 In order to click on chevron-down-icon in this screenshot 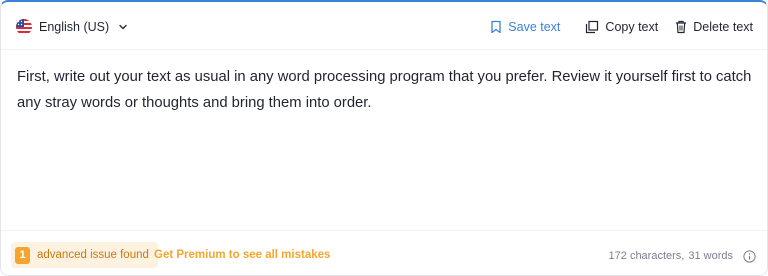, I will do `click(123, 27)`.